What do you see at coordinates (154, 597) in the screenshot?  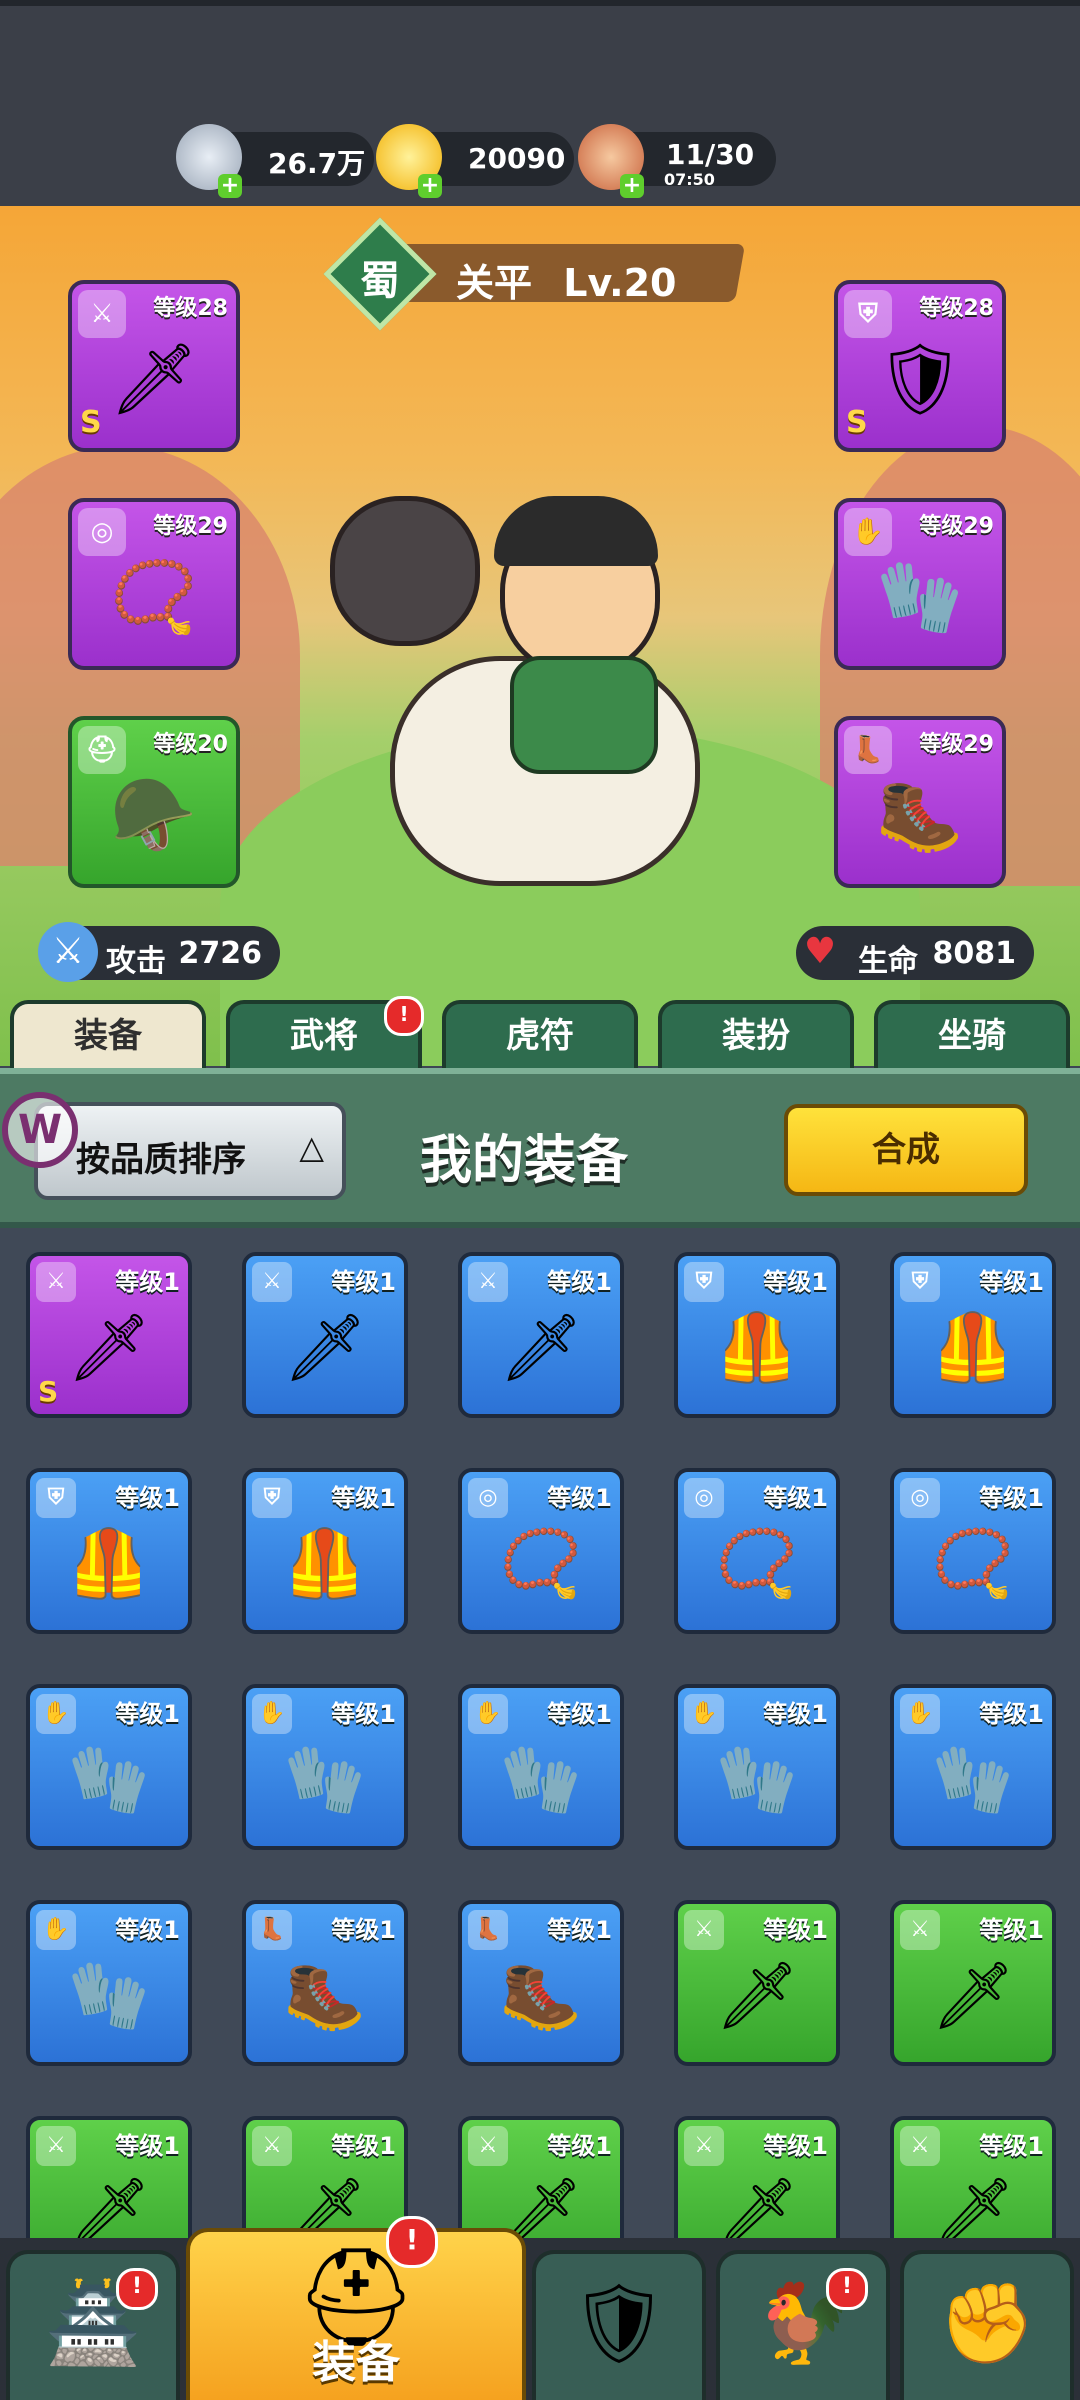 I see `pendant-icon: 📿` at bounding box center [154, 597].